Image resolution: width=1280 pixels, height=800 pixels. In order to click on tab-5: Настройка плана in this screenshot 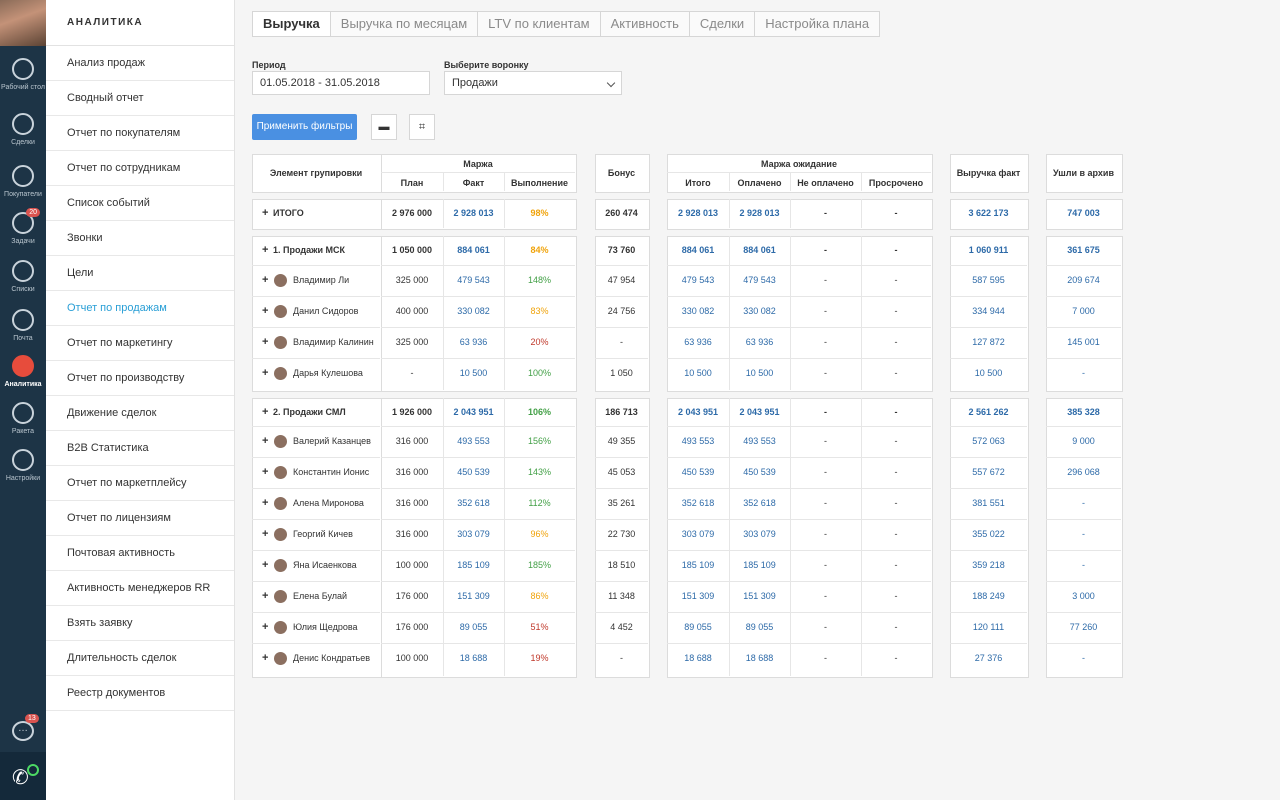, I will do `click(817, 24)`.